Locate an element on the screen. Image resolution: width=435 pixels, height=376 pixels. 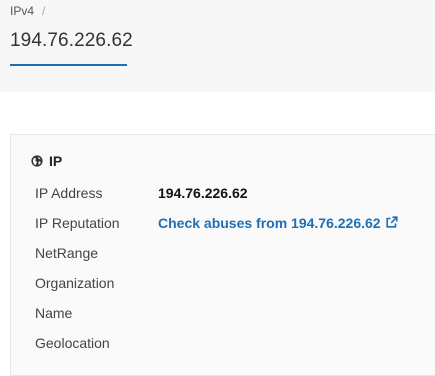
name-row: Name is located at coordinates (235, 320).